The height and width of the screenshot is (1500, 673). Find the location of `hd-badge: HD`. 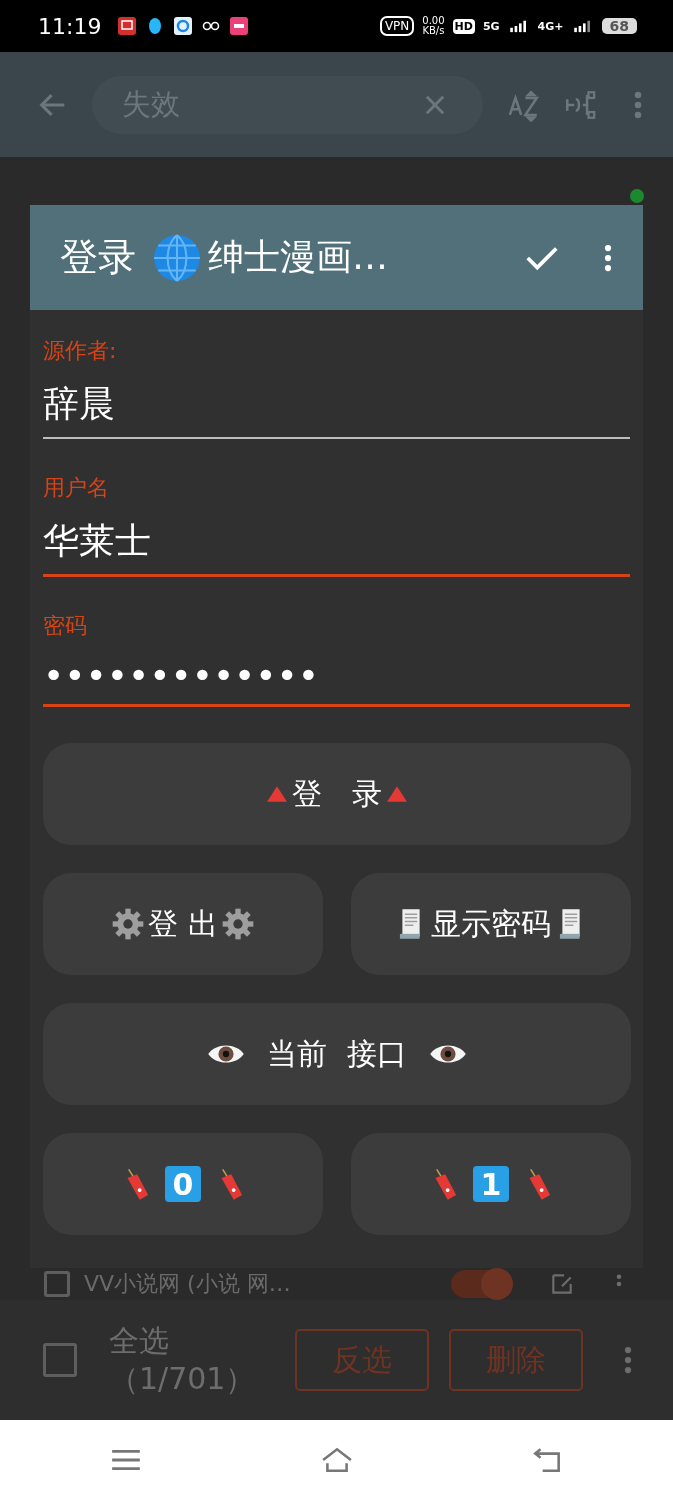

hd-badge: HD is located at coordinates (463, 26).